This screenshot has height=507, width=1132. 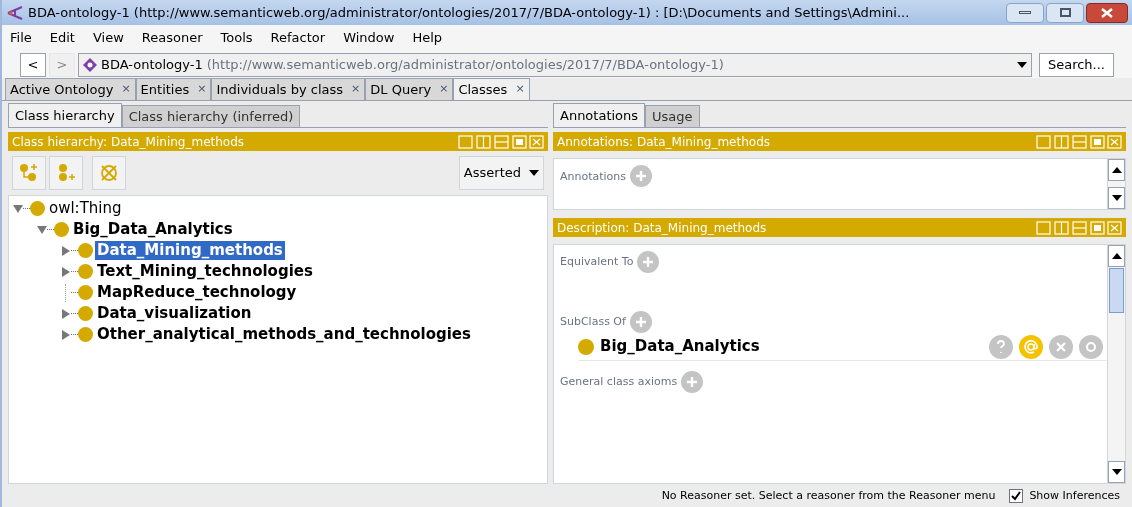 What do you see at coordinates (427, 38) in the screenshot?
I see `menu-item: Help` at bounding box center [427, 38].